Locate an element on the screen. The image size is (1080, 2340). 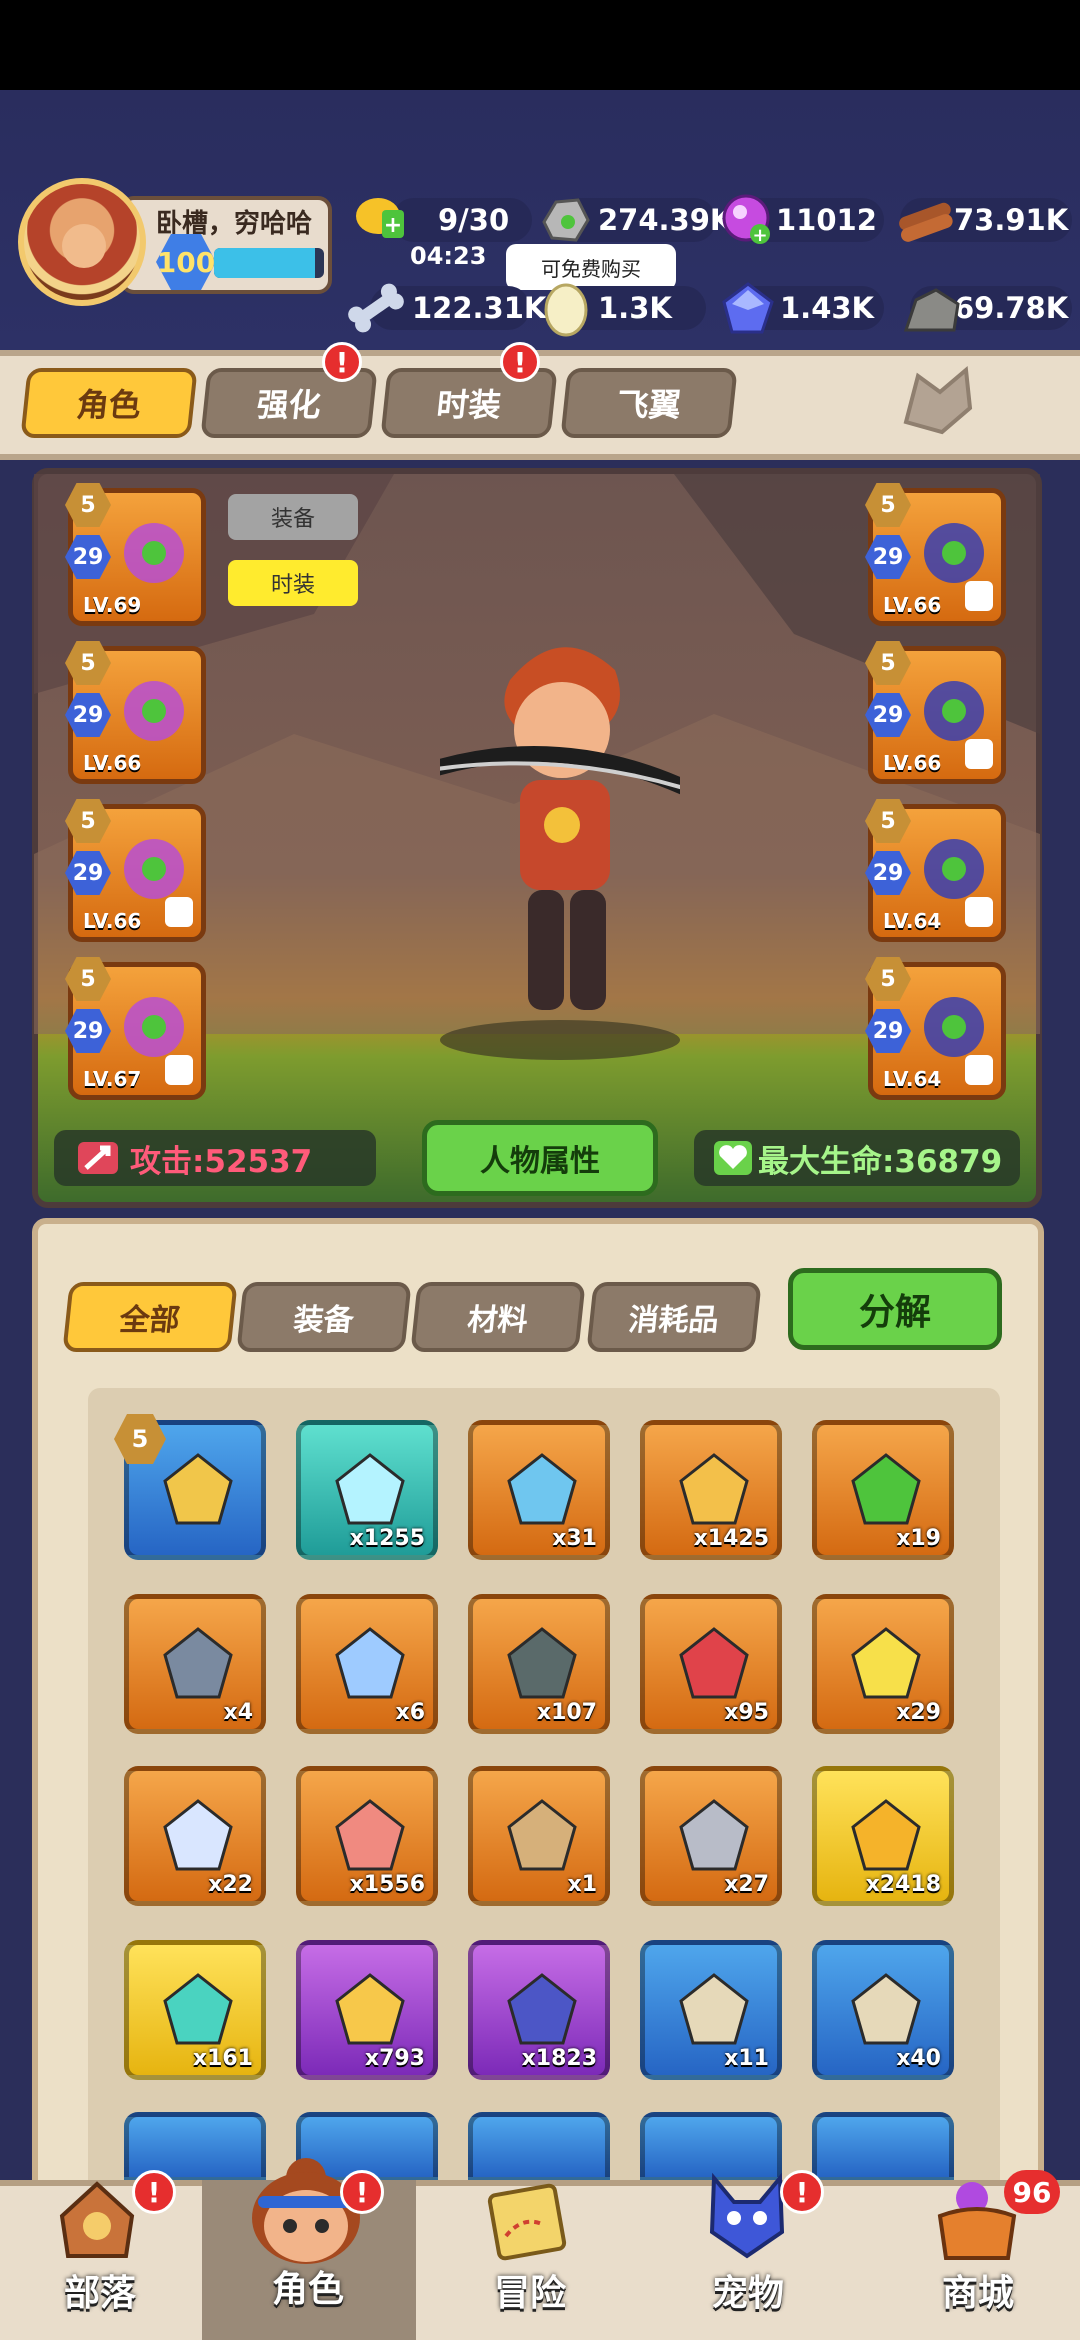
necklace-icon is located at coordinates (198, 1489).